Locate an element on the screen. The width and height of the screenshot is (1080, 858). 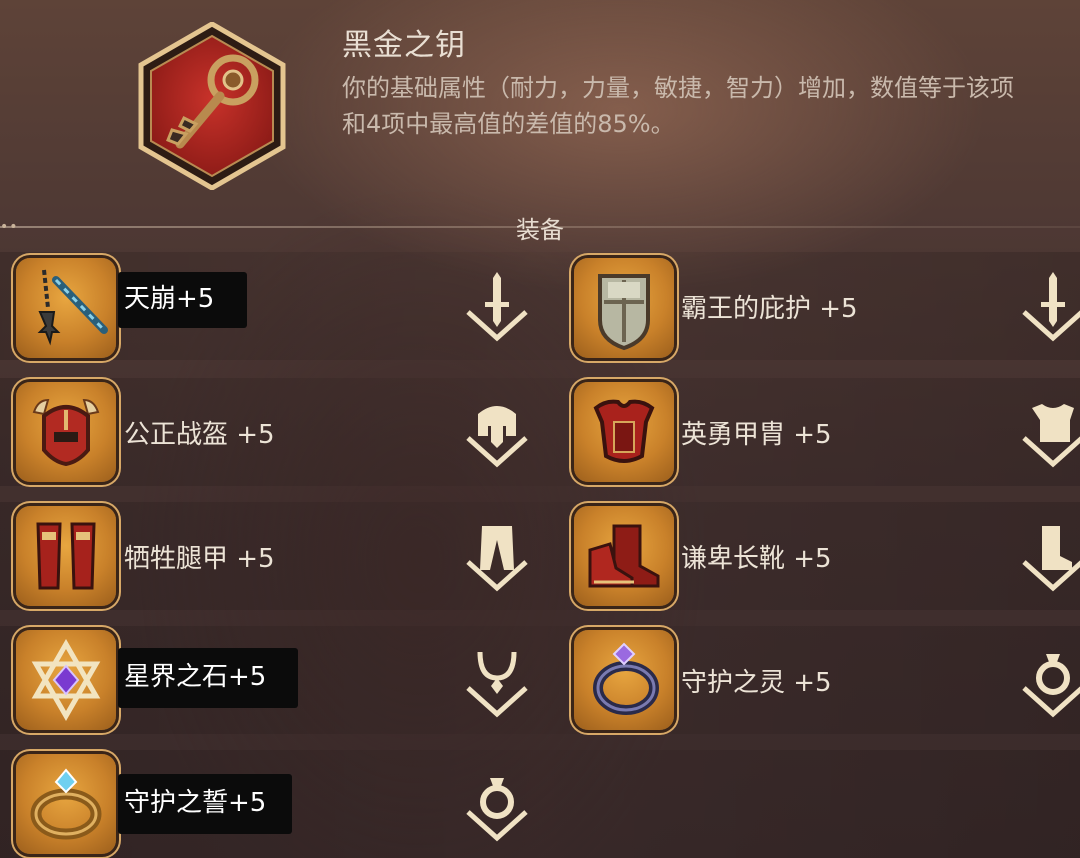
ornate-key-icon is located at coordinates (212, 106).